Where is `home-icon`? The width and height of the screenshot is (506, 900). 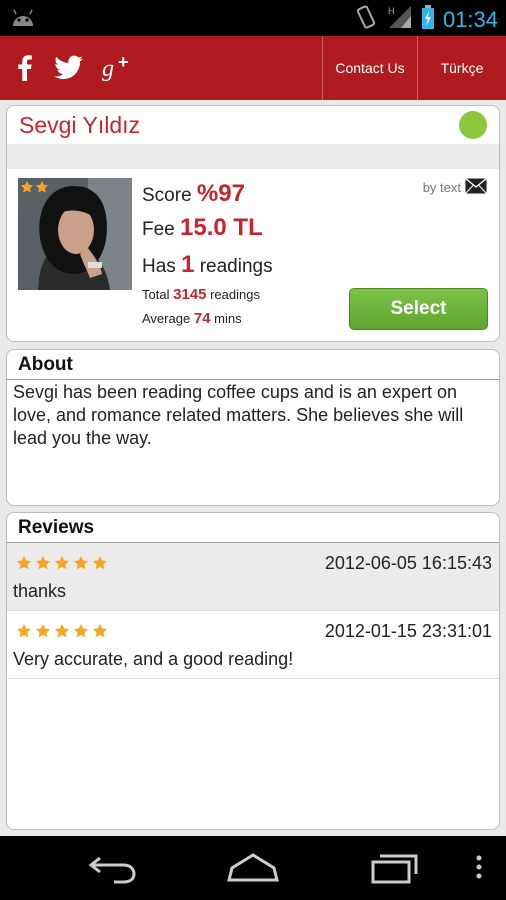 home-icon is located at coordinates (253, 869).